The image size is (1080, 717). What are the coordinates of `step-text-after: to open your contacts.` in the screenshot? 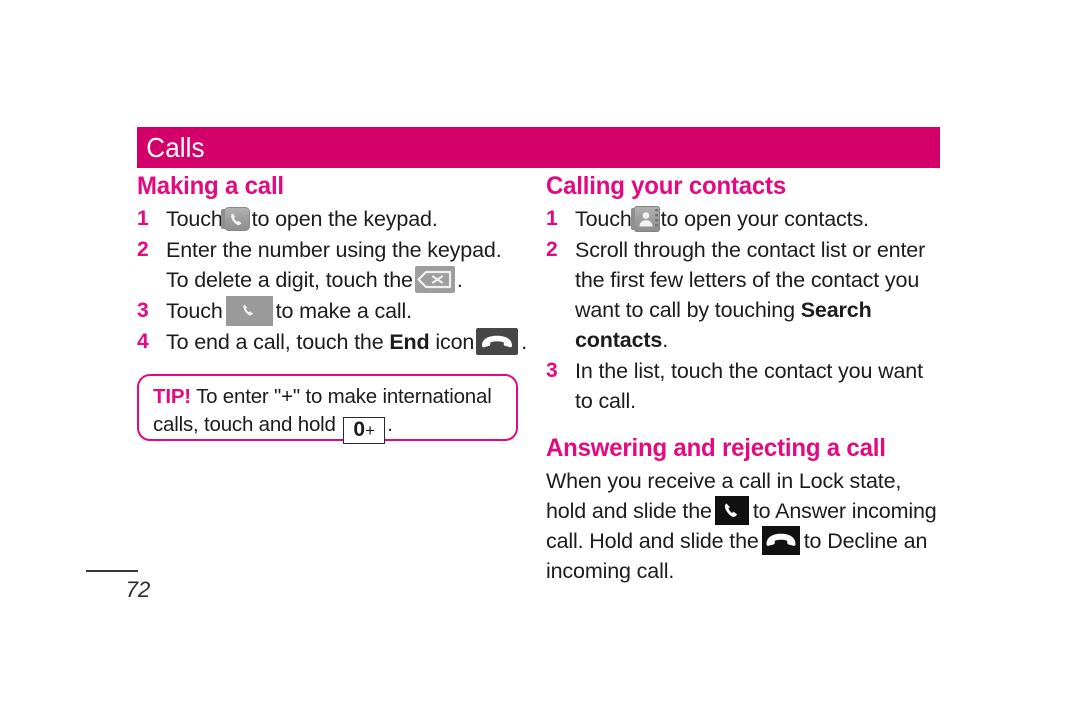 It's located at (764, 219).